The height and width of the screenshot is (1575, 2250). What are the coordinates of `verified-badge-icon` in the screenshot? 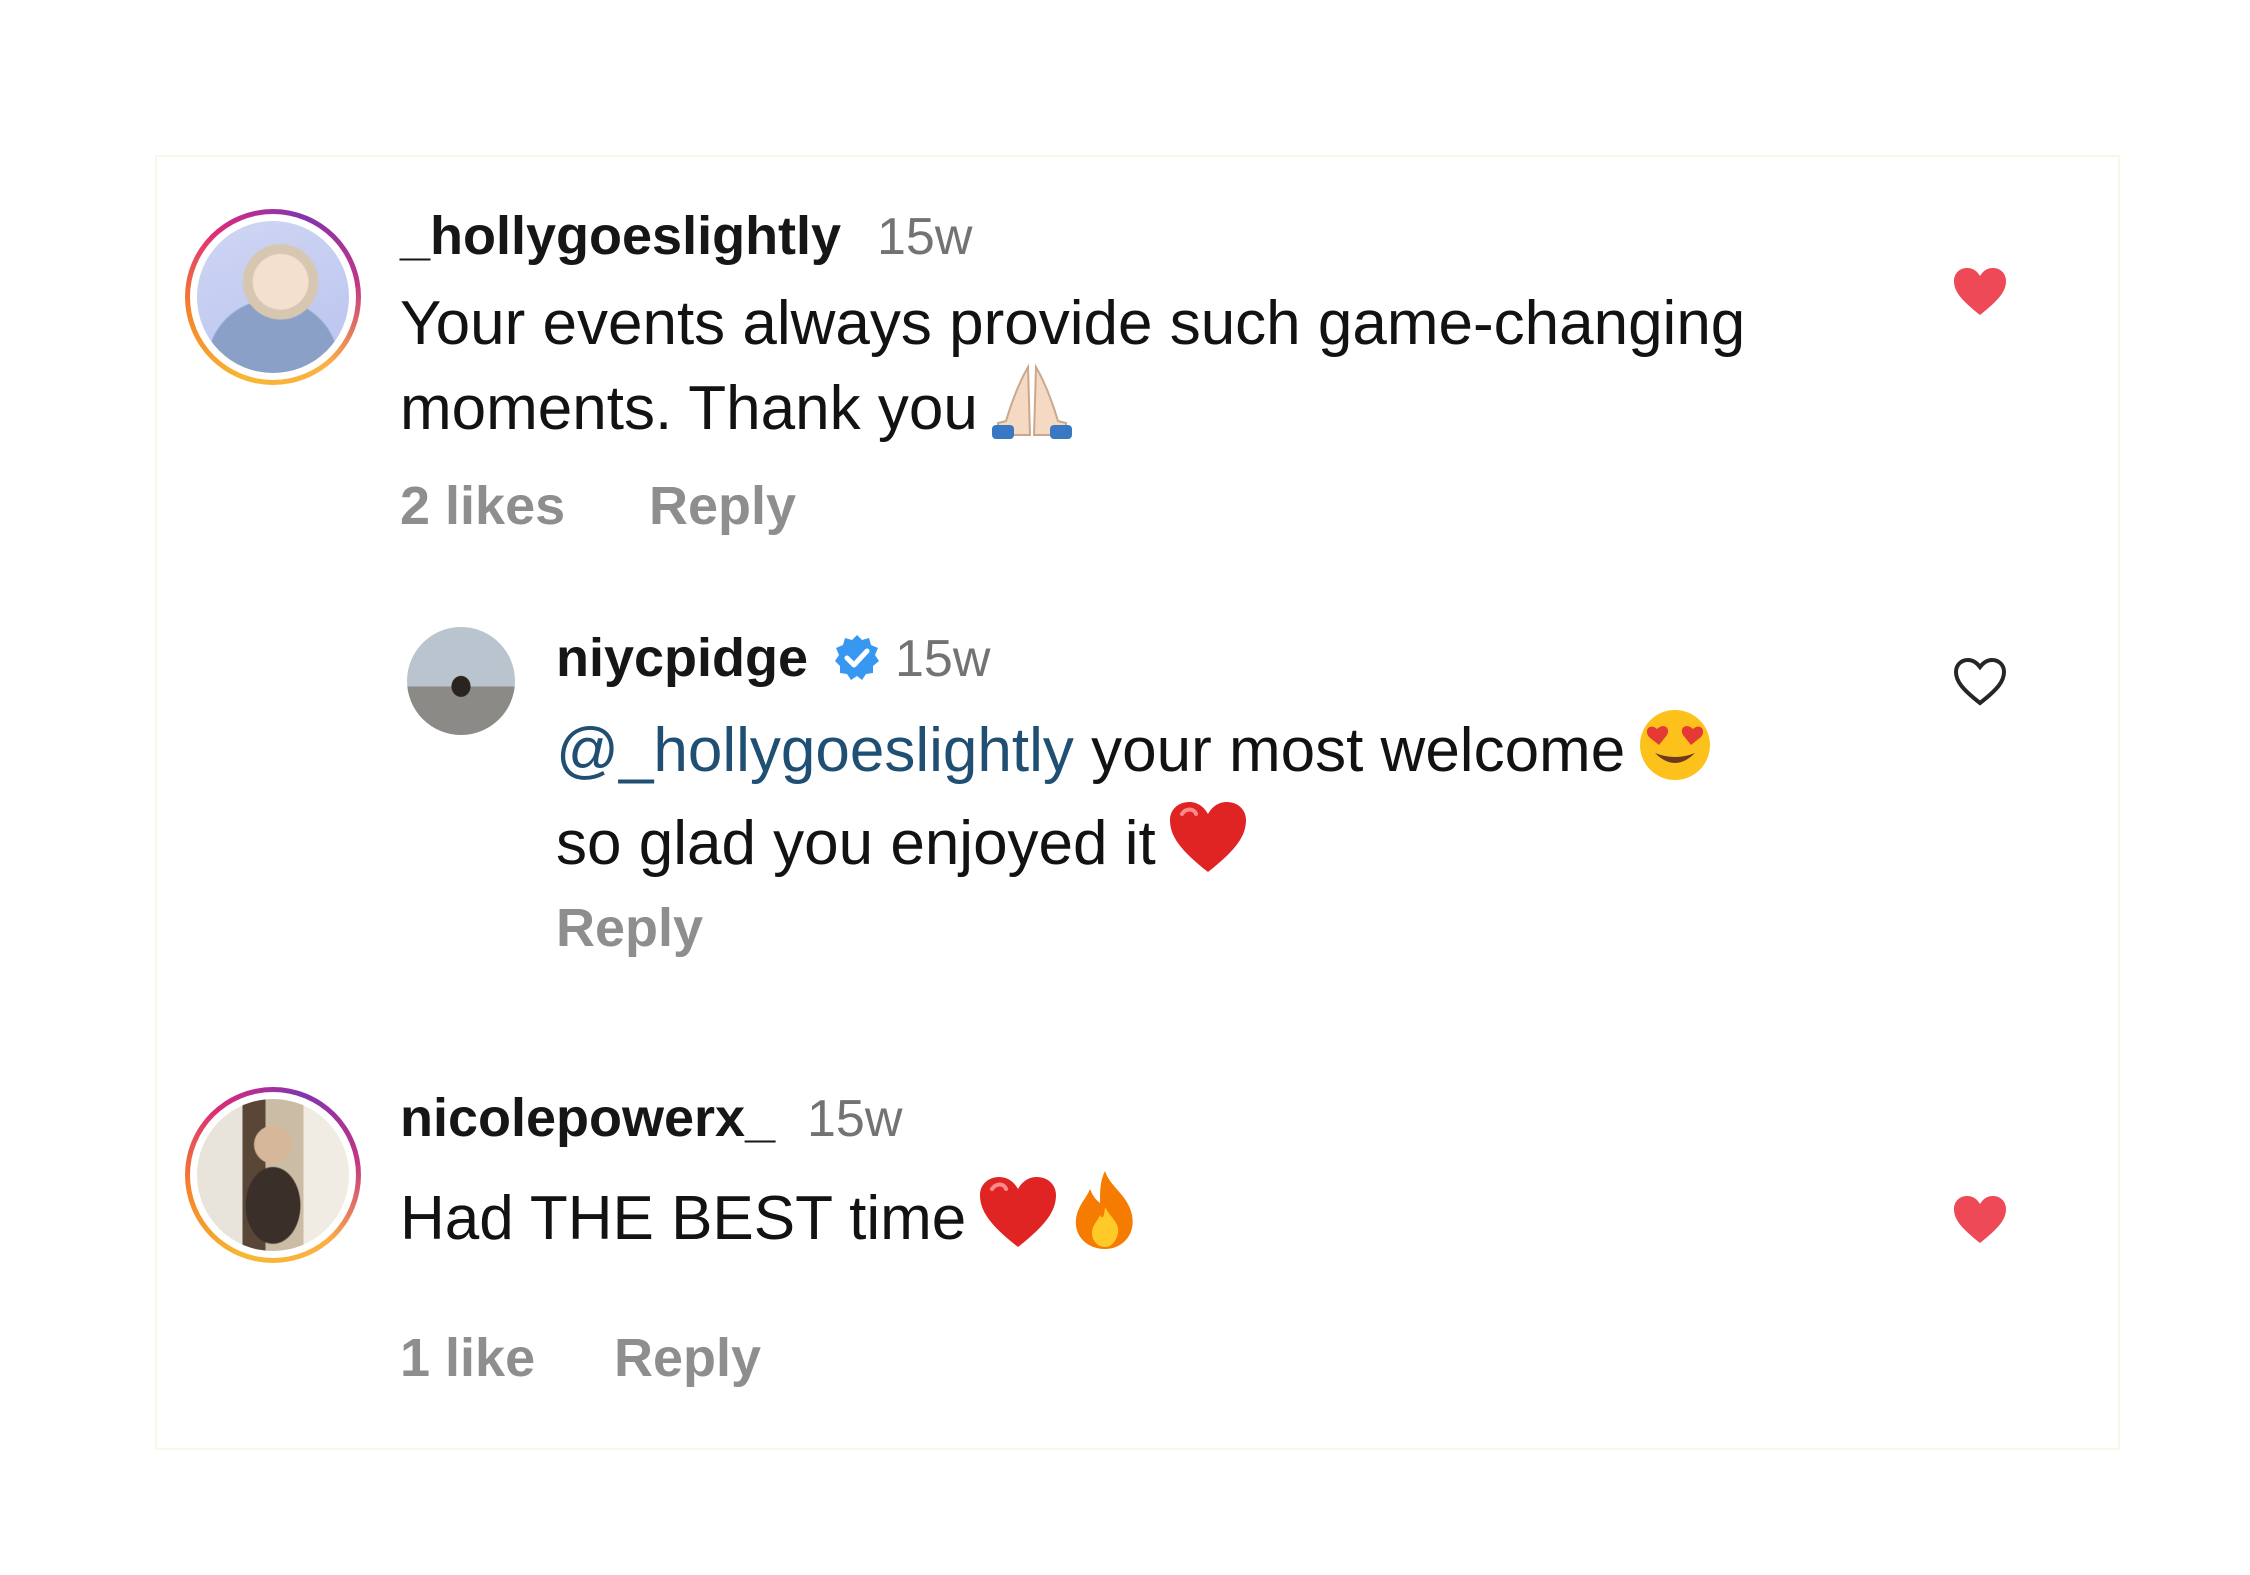 It's located at (857, 657).